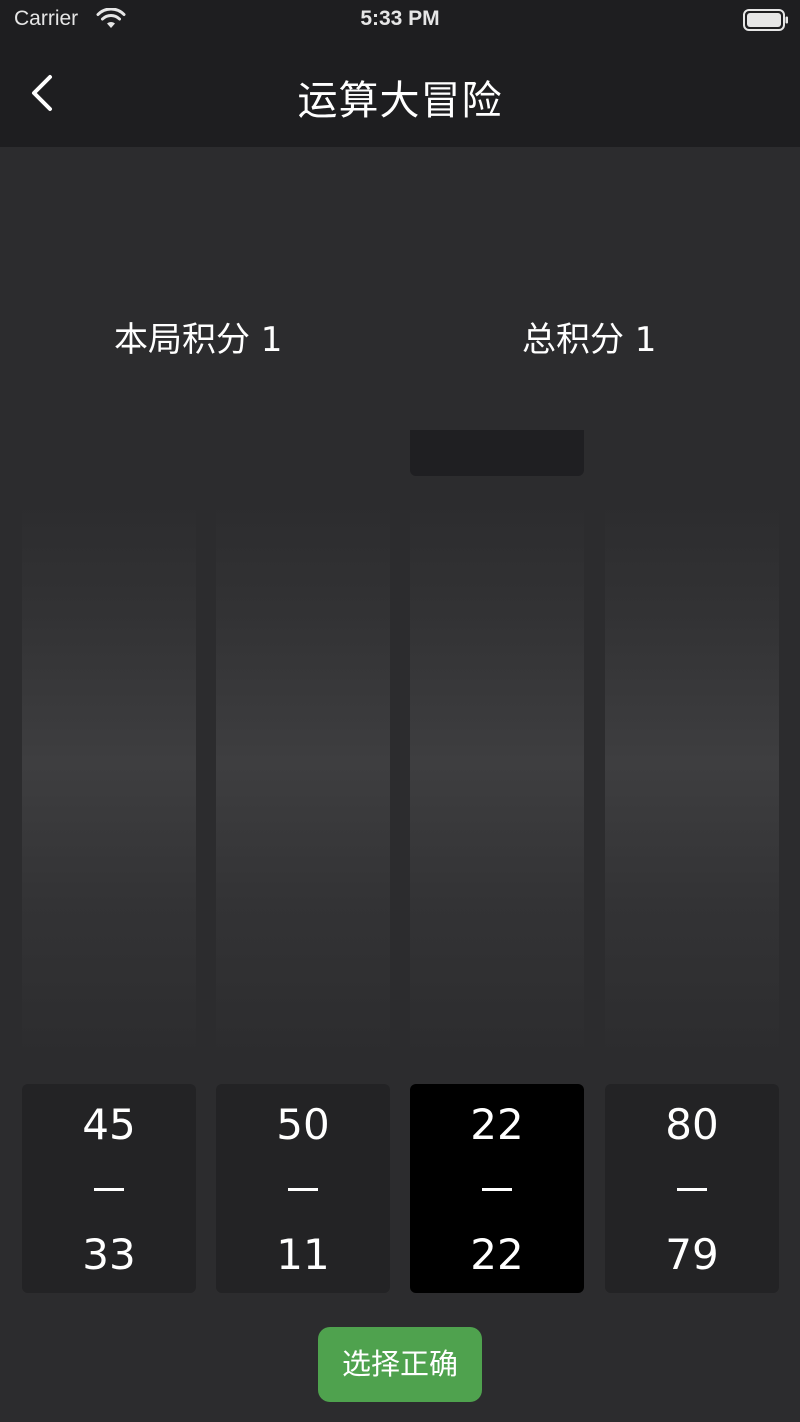  I want to click on equation-card-1: 45 33, so click(109, 1188).